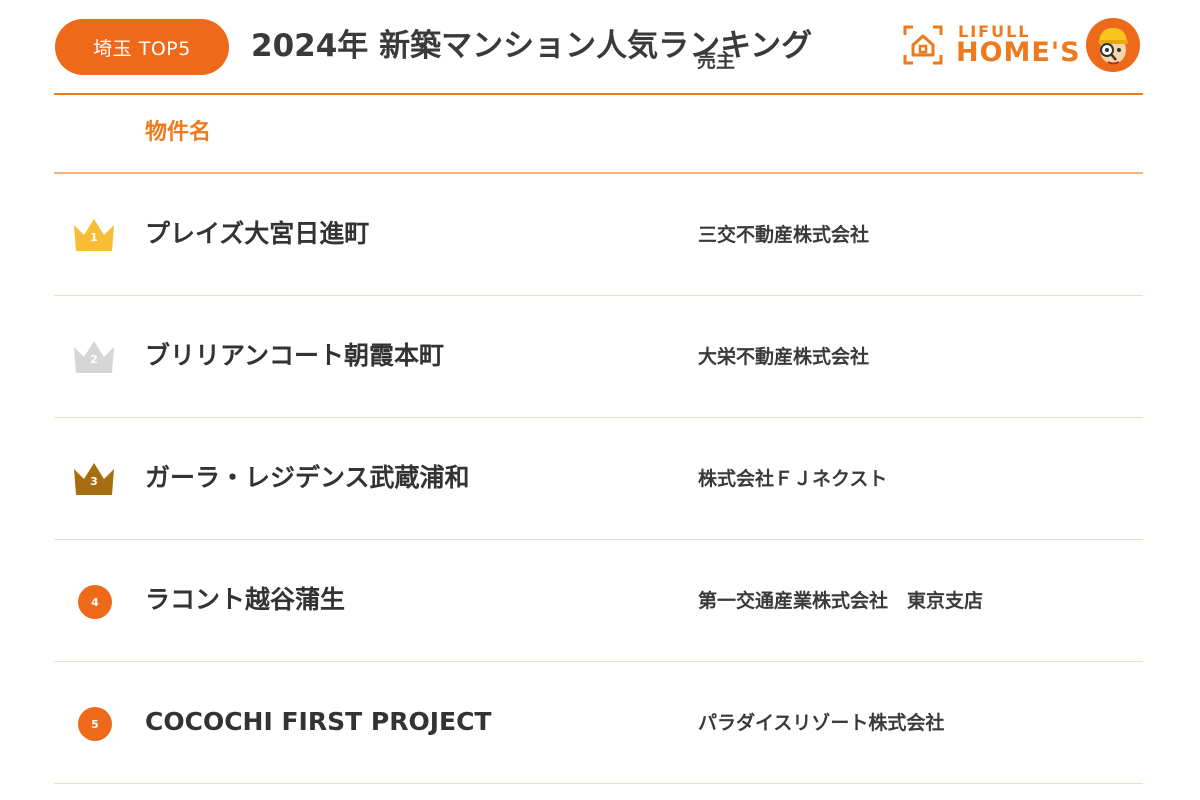 This screenshot has height=800, width=1200. I want to click on property-name: ラコント越谷蒲生, so click(245, 599).